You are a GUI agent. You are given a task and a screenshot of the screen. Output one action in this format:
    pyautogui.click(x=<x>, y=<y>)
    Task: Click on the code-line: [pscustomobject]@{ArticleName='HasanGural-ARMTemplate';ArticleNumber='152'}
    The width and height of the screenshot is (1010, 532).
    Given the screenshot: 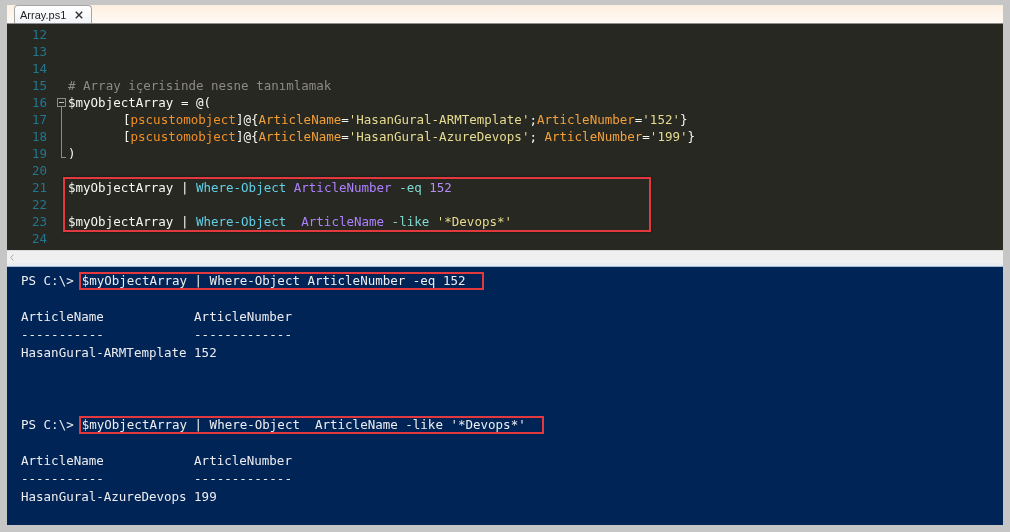 What is the action you would take?
    pyautogui.click(x=405, y=119)
    